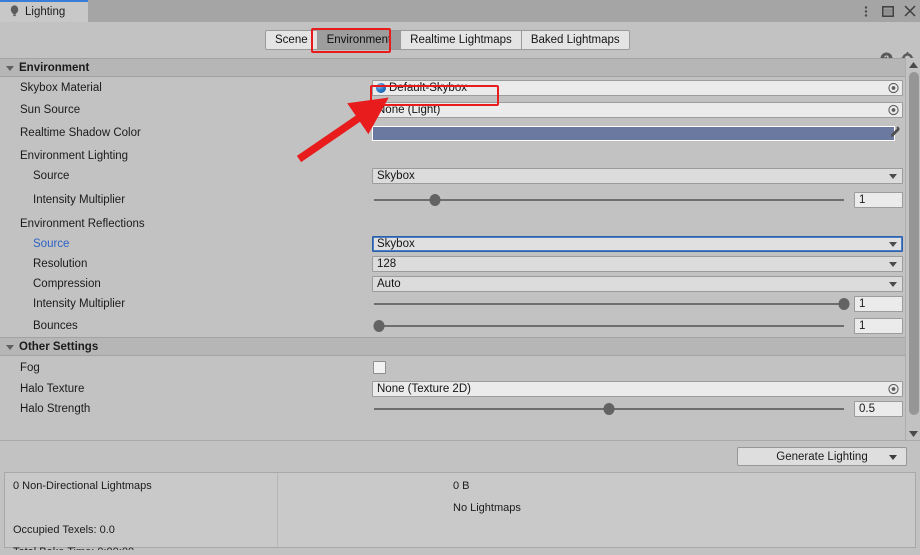 This screenshot has width=920, height=555. What do you see at coordinates (461, 486) in the screenshot?
I see `status-line: 0 B` at bounding box center [461, 486].